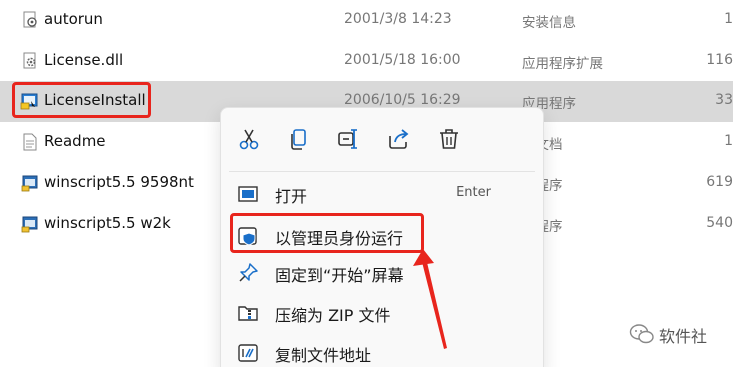 The height and width of the screenshot is (367, 733). What do you see at coordinates (339, 275) in the screenshot?
I see `menu-item-label: 固定到“开始”屏幕` at bounding box center [339, 275].